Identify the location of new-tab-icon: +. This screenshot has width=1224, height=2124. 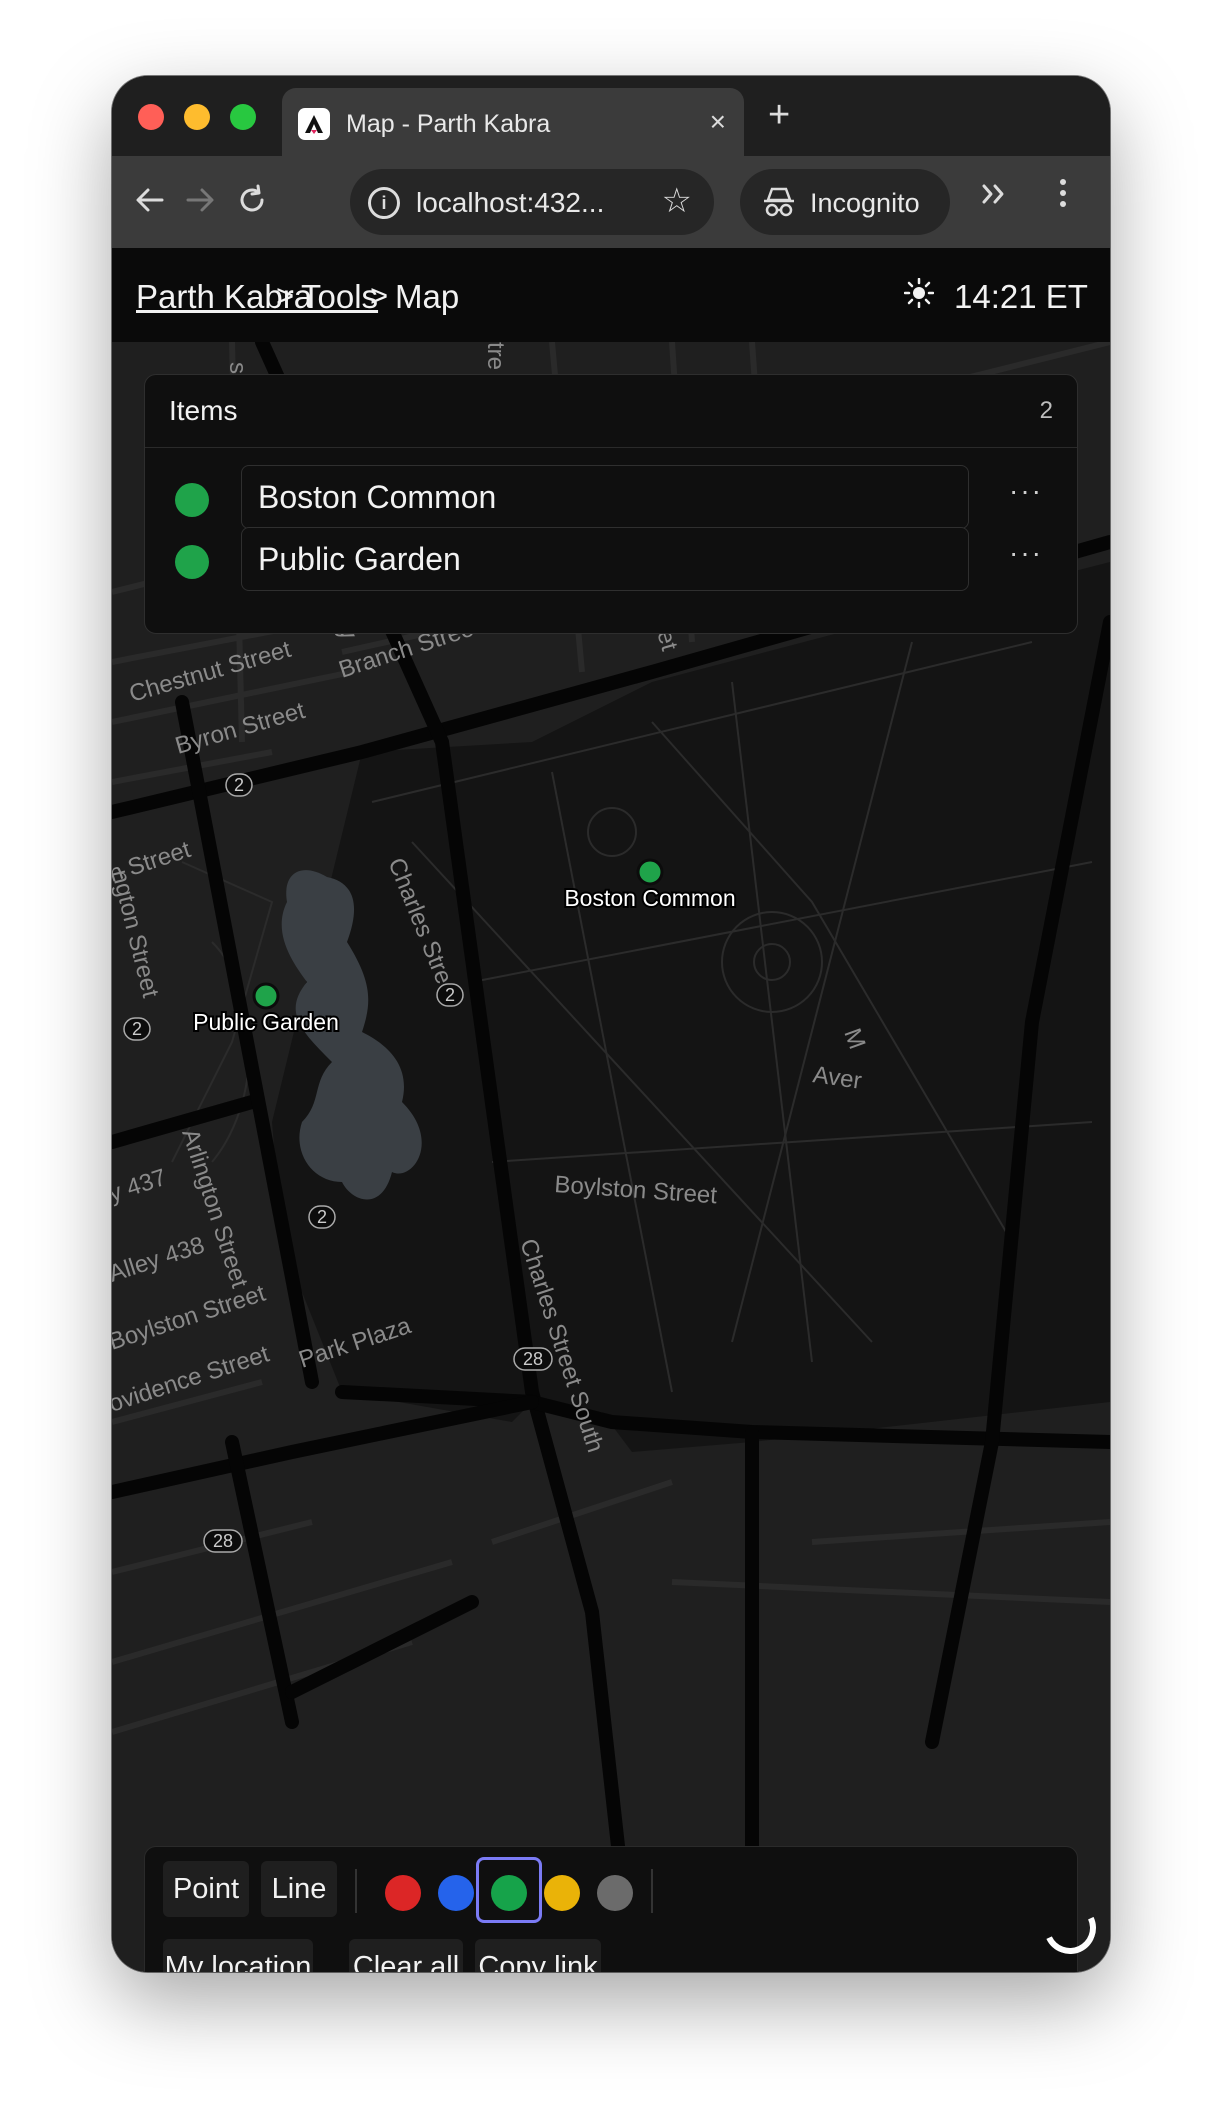
(779, 115).